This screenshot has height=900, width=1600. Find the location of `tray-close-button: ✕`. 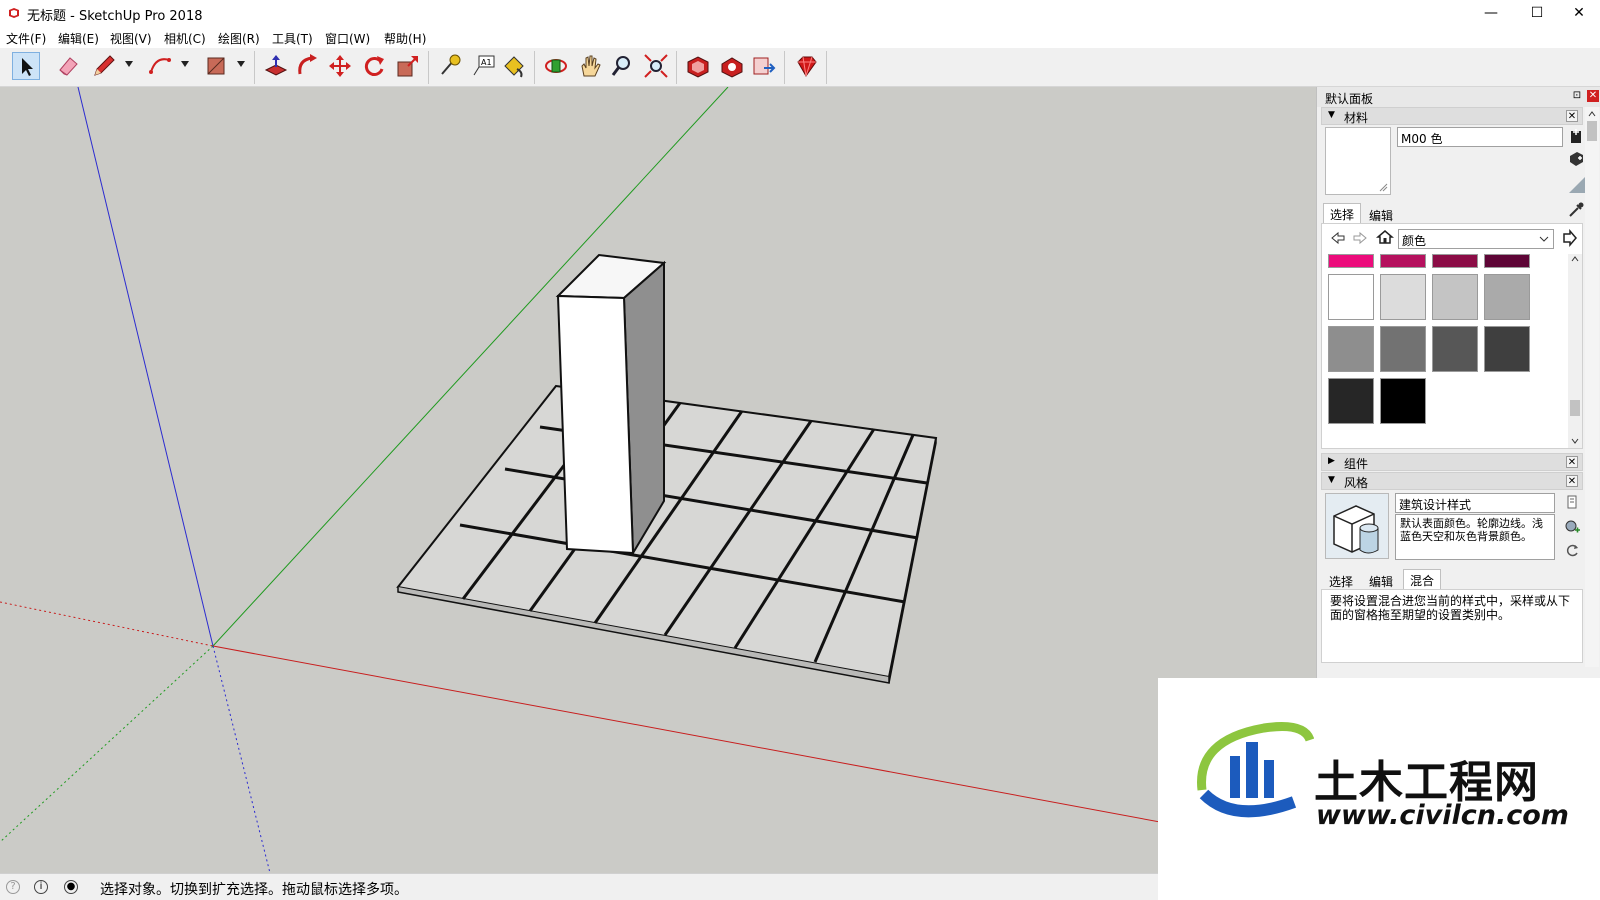

tray-close-button: ✕ is located at coordinates (1593, 96).